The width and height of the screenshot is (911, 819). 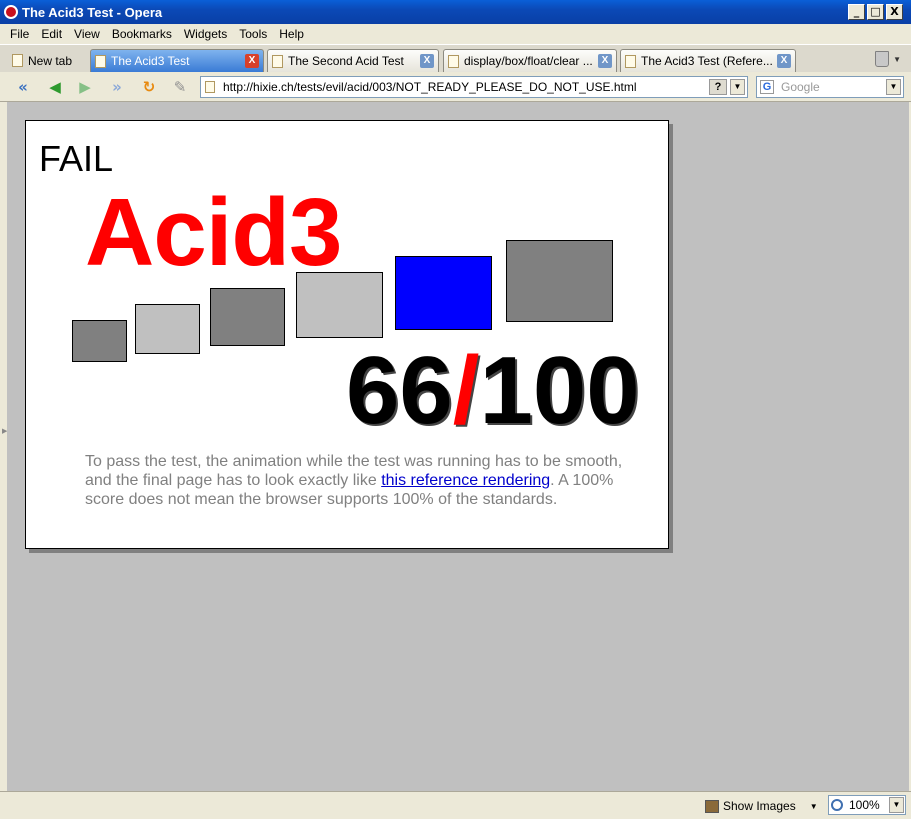 What do you see at coordinates (92, 12) in the screenshot?
I see `window-title: The Acid3 Test - Opera` at bounding box center [92, 12].